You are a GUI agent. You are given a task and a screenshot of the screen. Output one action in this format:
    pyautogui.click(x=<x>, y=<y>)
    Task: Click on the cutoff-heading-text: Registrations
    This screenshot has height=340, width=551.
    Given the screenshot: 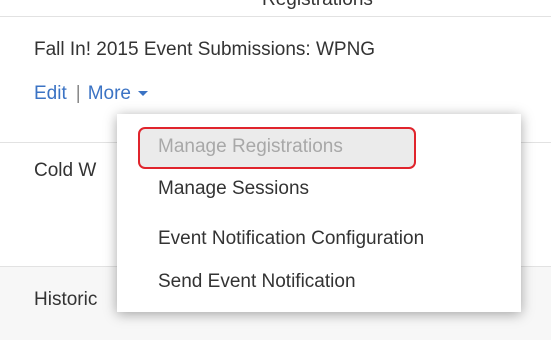 What is the action you would take?
    pyautogui.click(x=317, y=5)
    